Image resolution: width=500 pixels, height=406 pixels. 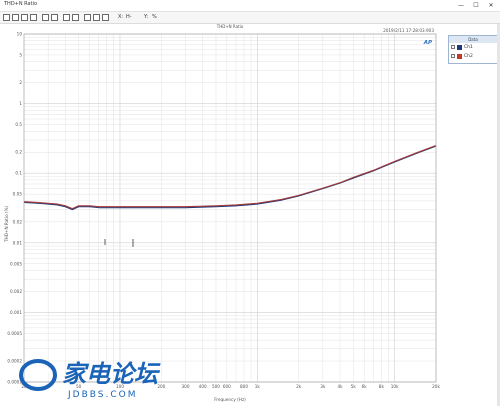 What do you see at coordinates (16, 291) in the screenshot?
I see `y-tick-label: 0.002` at bounding box center [16, 291].